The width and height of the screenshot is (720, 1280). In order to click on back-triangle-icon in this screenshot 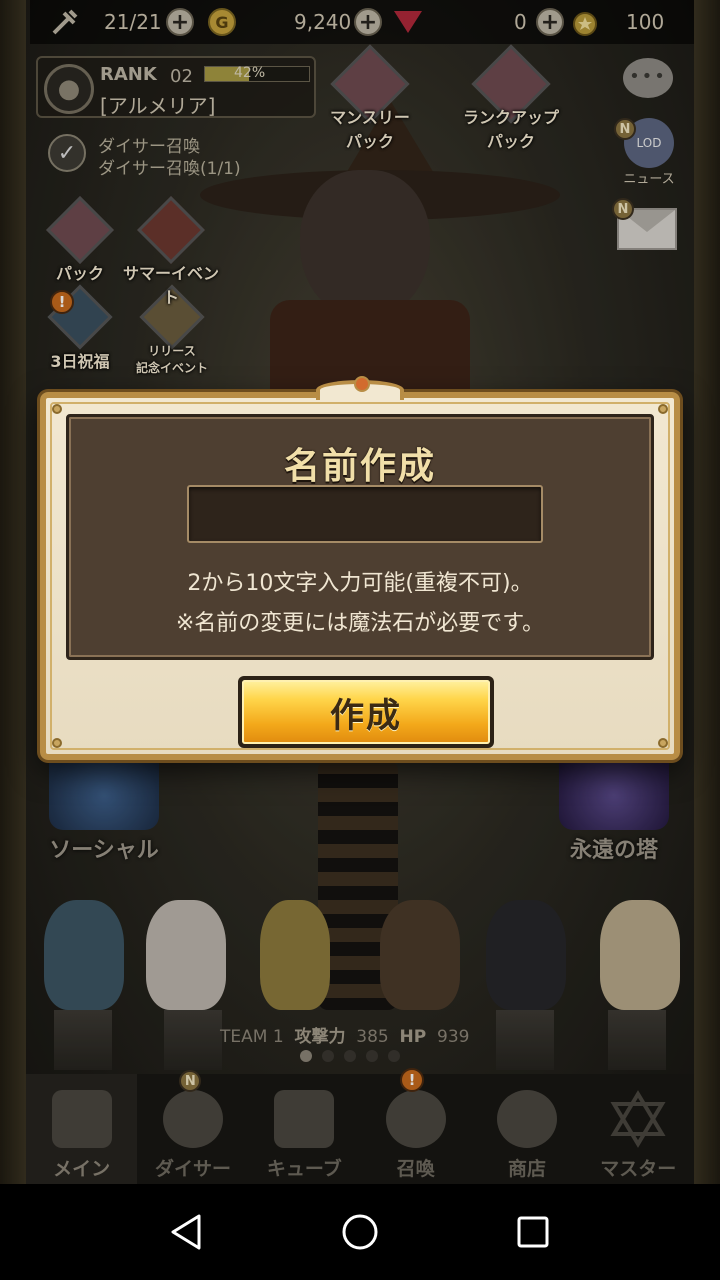, I will do `click(186, 1232)`.